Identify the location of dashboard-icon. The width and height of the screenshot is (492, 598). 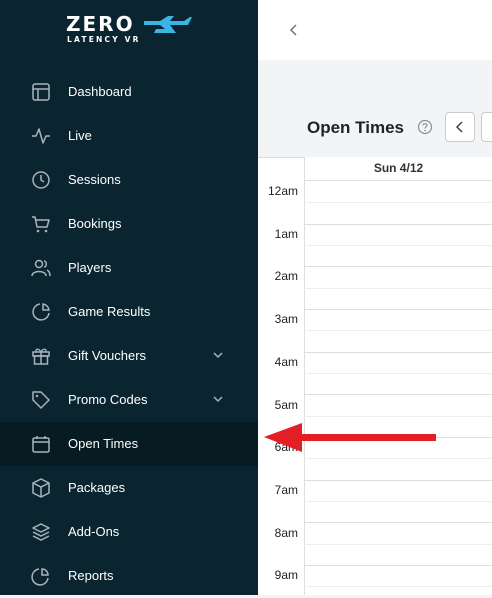
(41, 92).